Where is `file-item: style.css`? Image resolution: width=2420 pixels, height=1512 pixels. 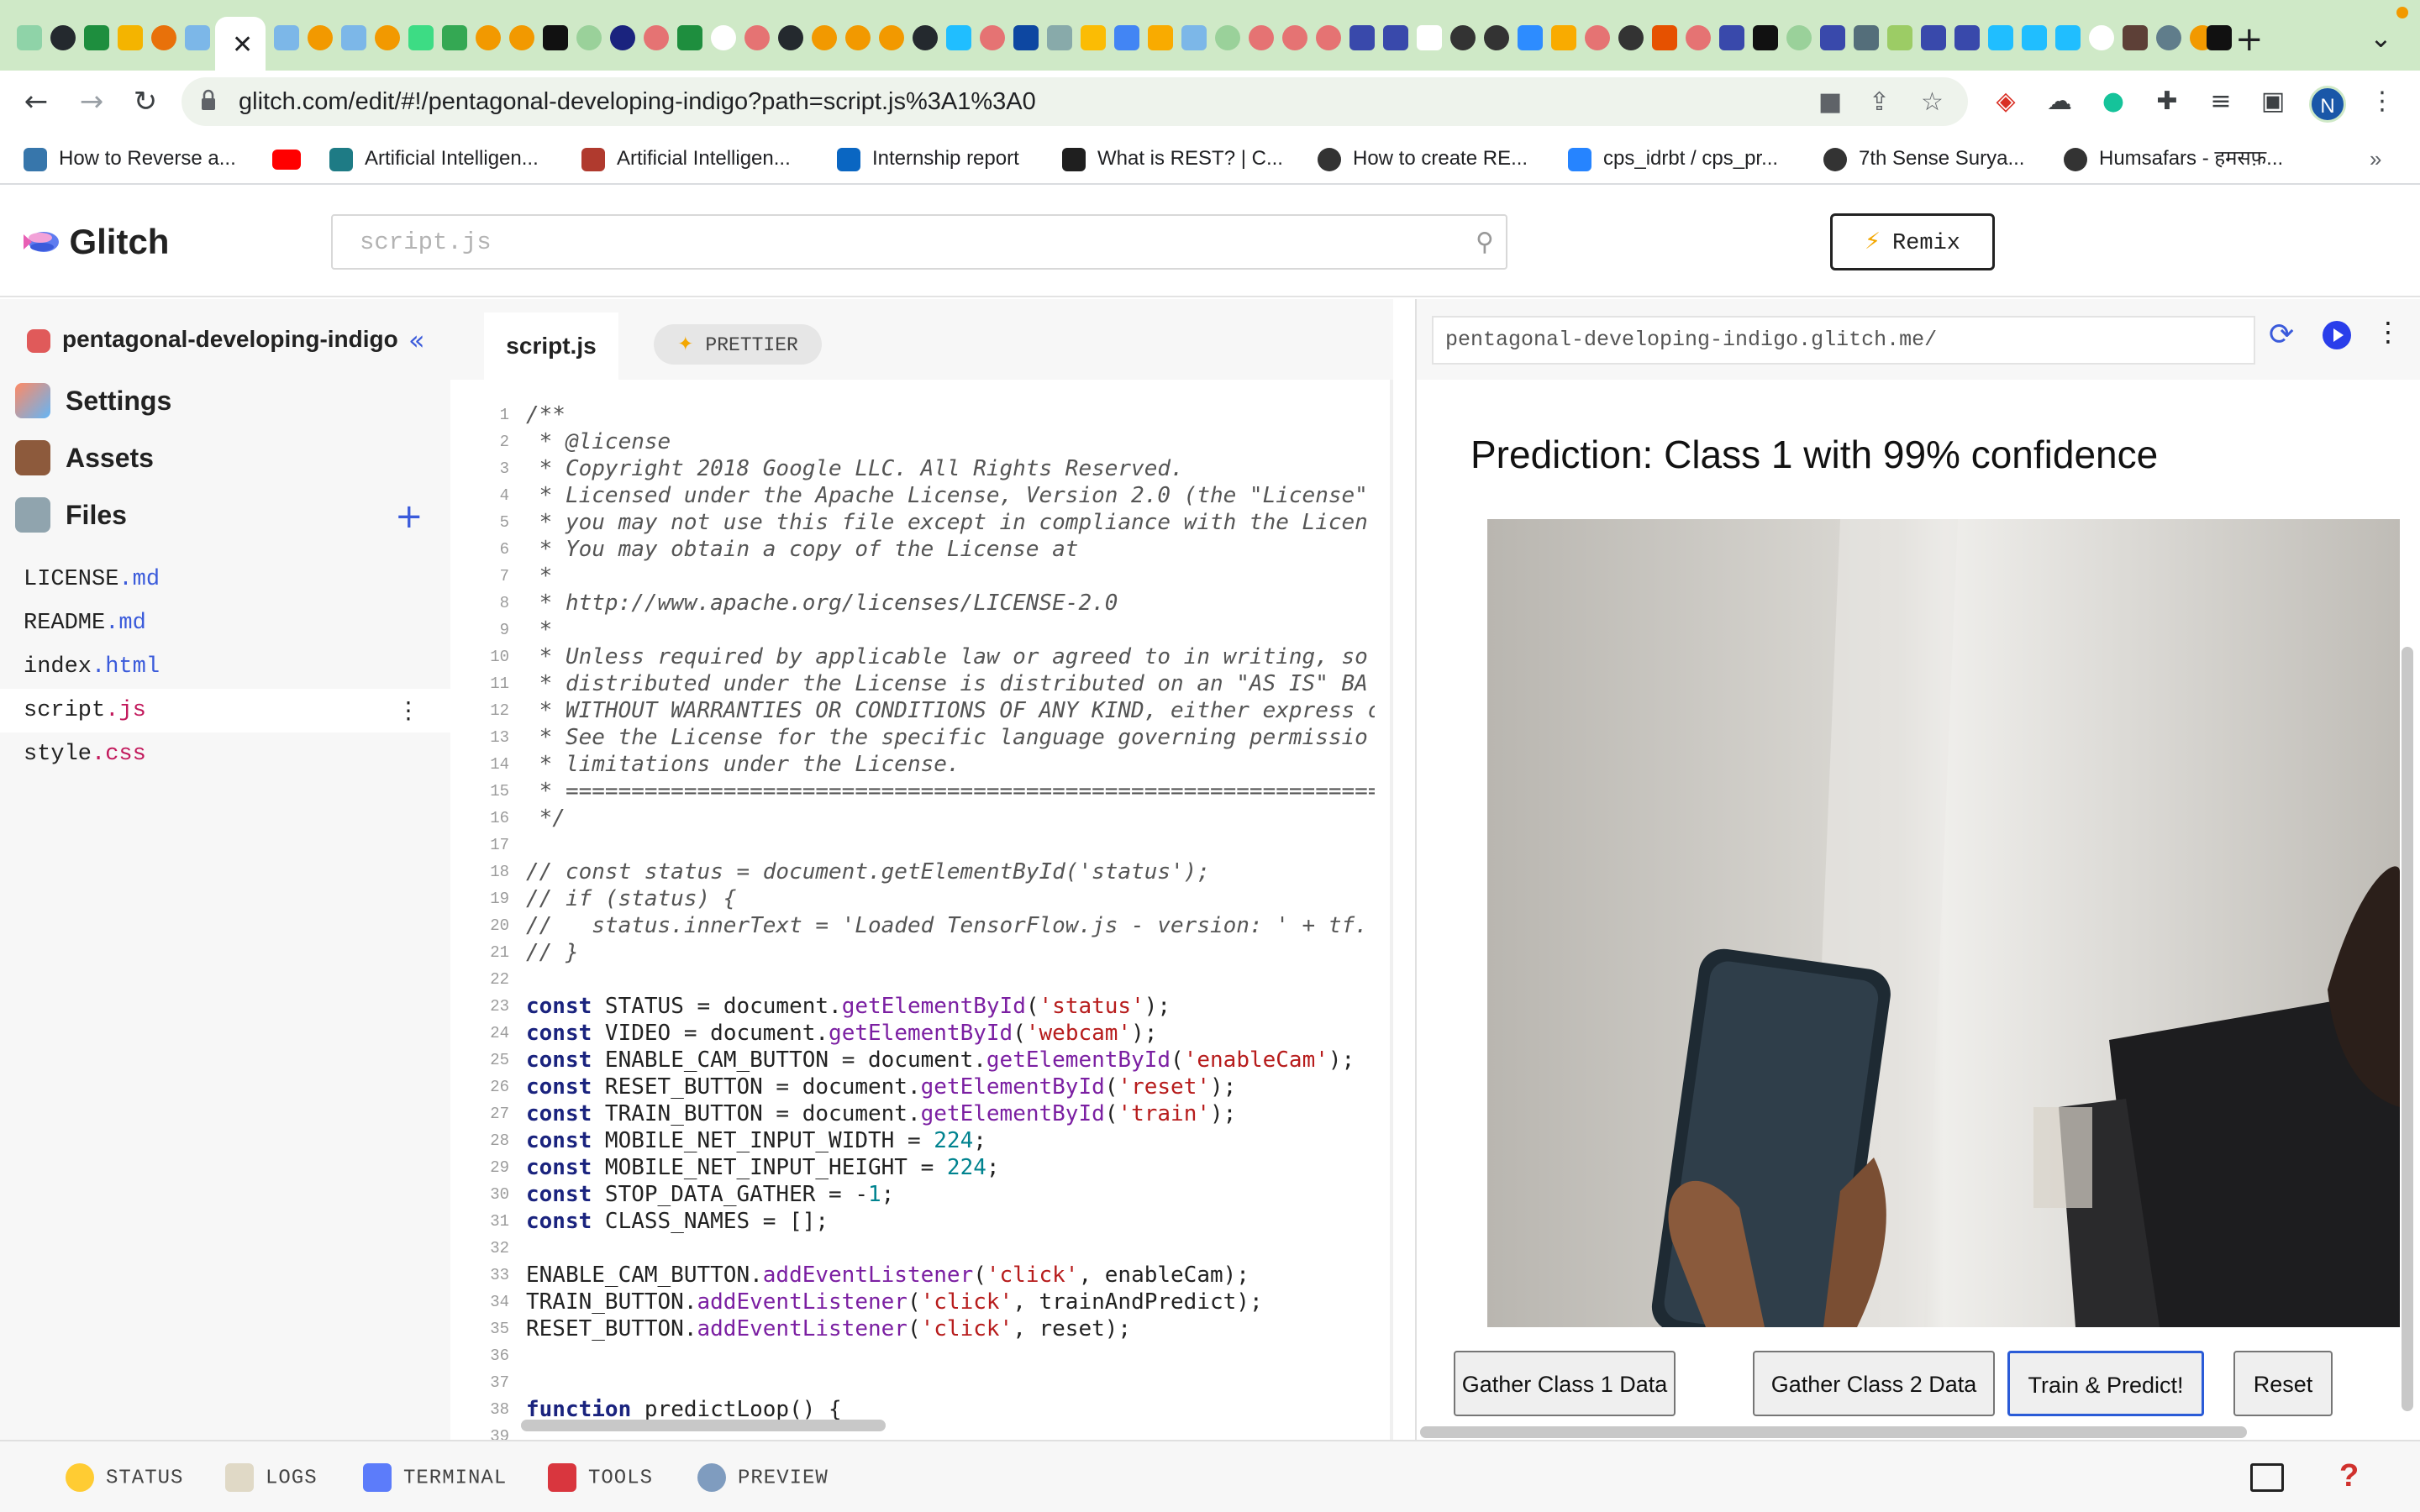 file-item: style.css is located at coordinates (225, 754).